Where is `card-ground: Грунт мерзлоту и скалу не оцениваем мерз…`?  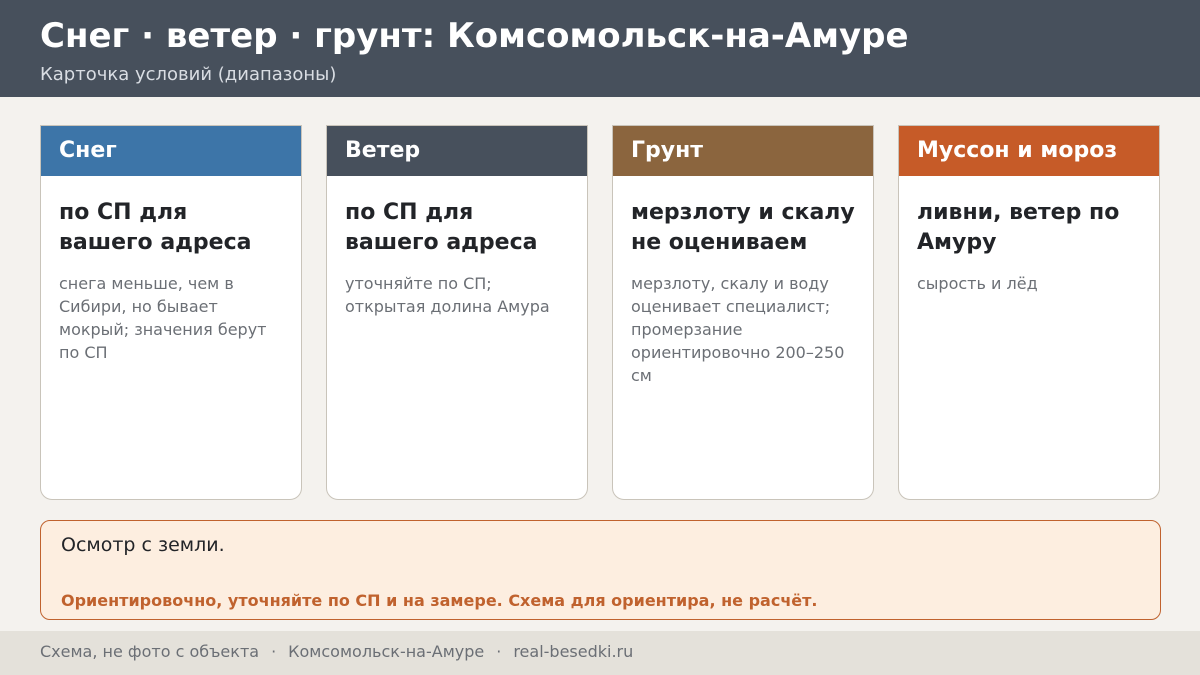 card-ground: Грунт мерзлоту и скалу не оцениваем мерз… is located at coordinates (743, 312).